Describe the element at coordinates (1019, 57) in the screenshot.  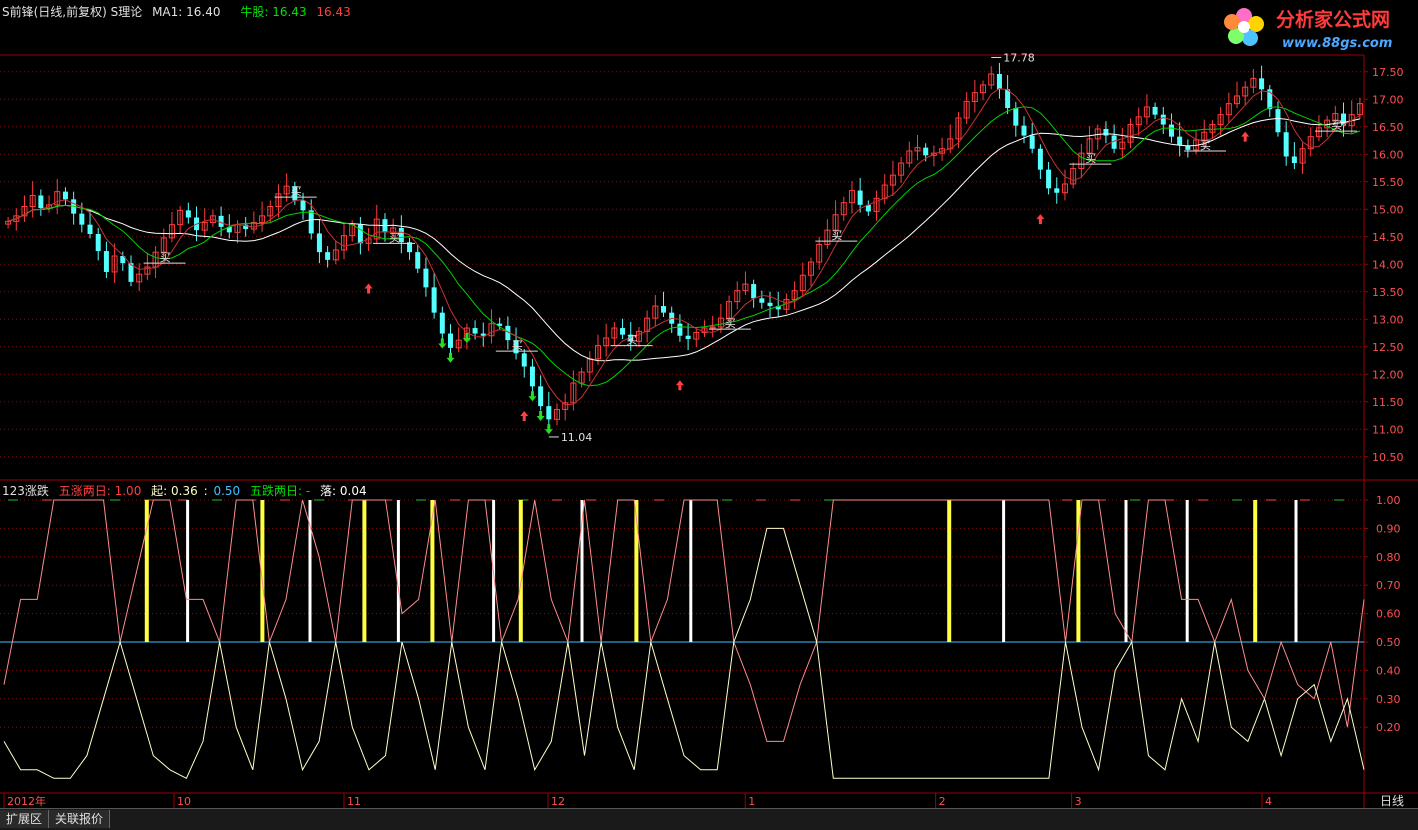
I see `high-price-label: 17.78` at that location.